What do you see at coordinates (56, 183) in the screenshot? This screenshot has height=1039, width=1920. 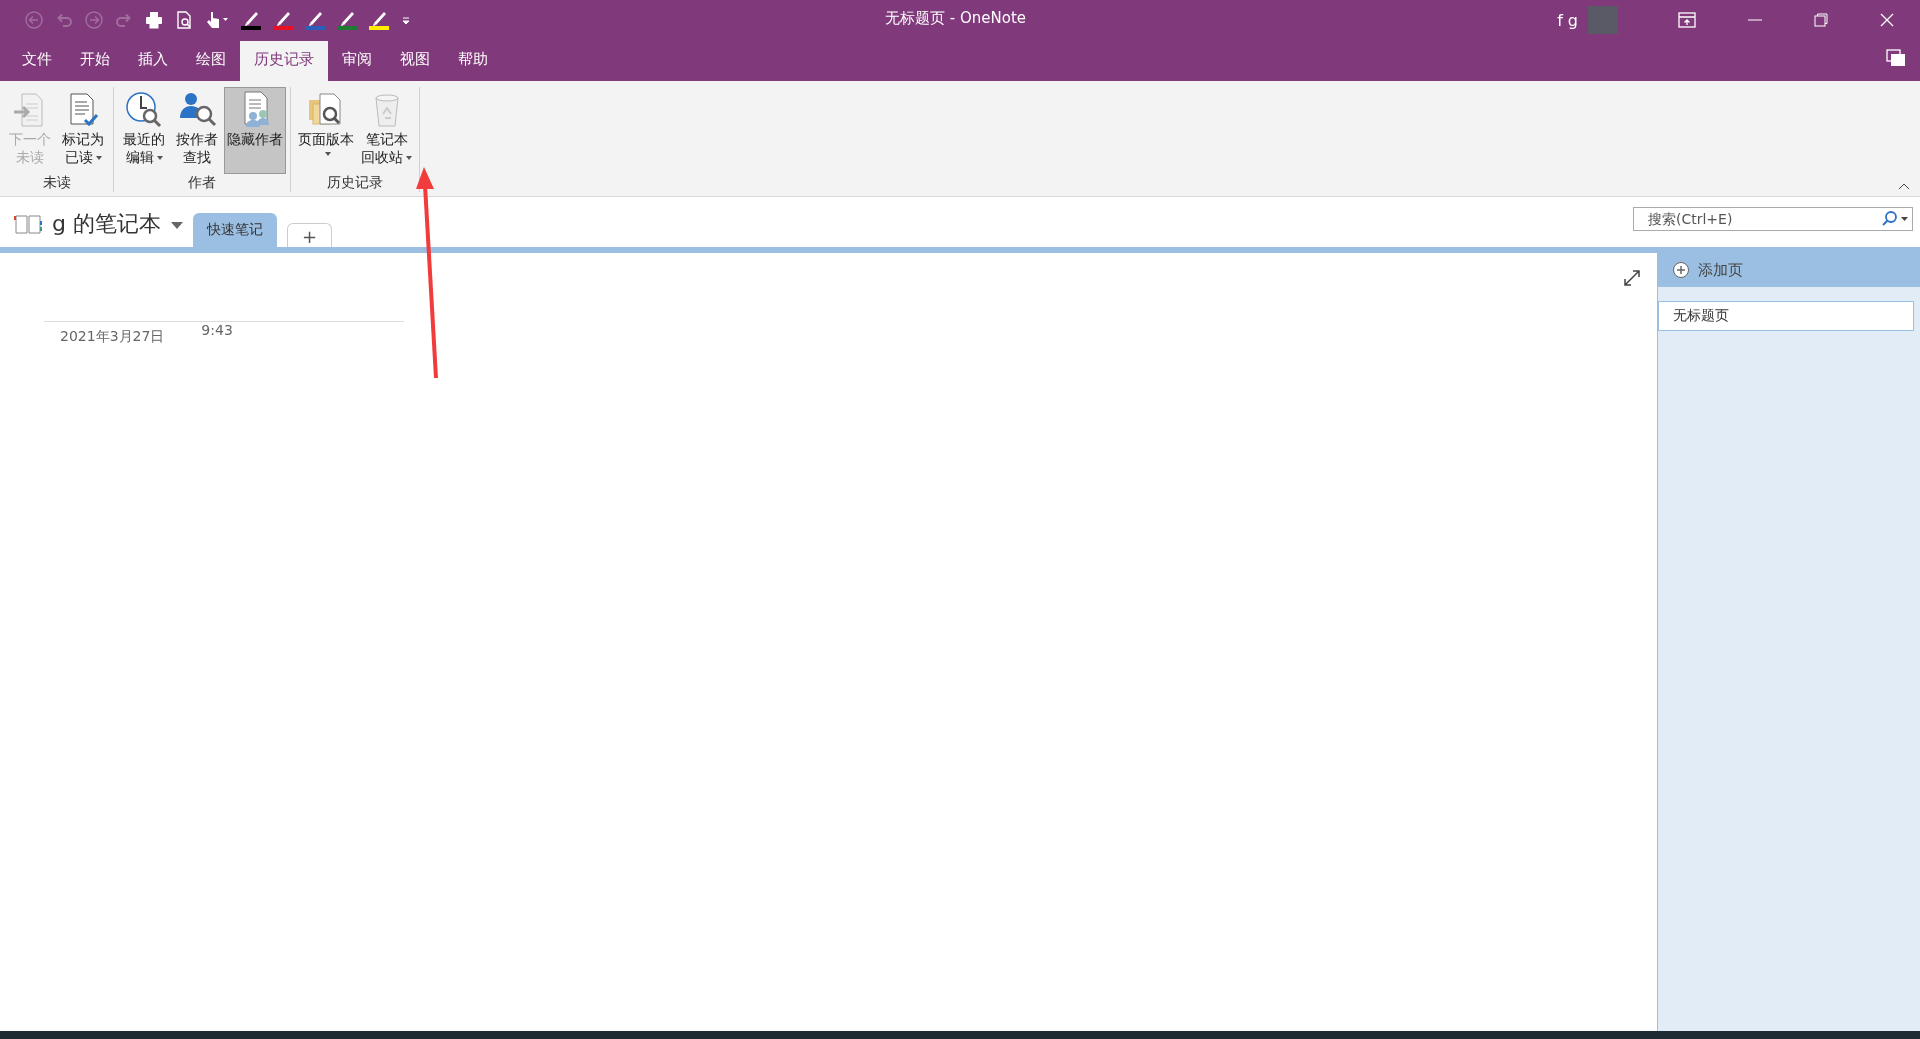 I see `group-label: 未读` at bounding box center [56, 183].